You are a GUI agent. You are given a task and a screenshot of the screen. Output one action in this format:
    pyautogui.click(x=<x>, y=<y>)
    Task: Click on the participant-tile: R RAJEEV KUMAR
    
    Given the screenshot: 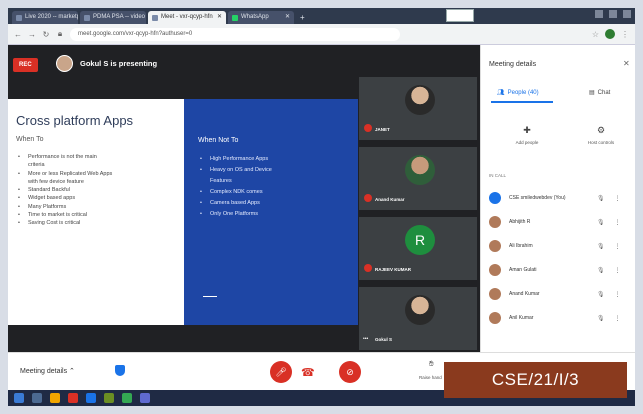 What is the action you would take?
    pyautogui.click(x=418, y=248)
    